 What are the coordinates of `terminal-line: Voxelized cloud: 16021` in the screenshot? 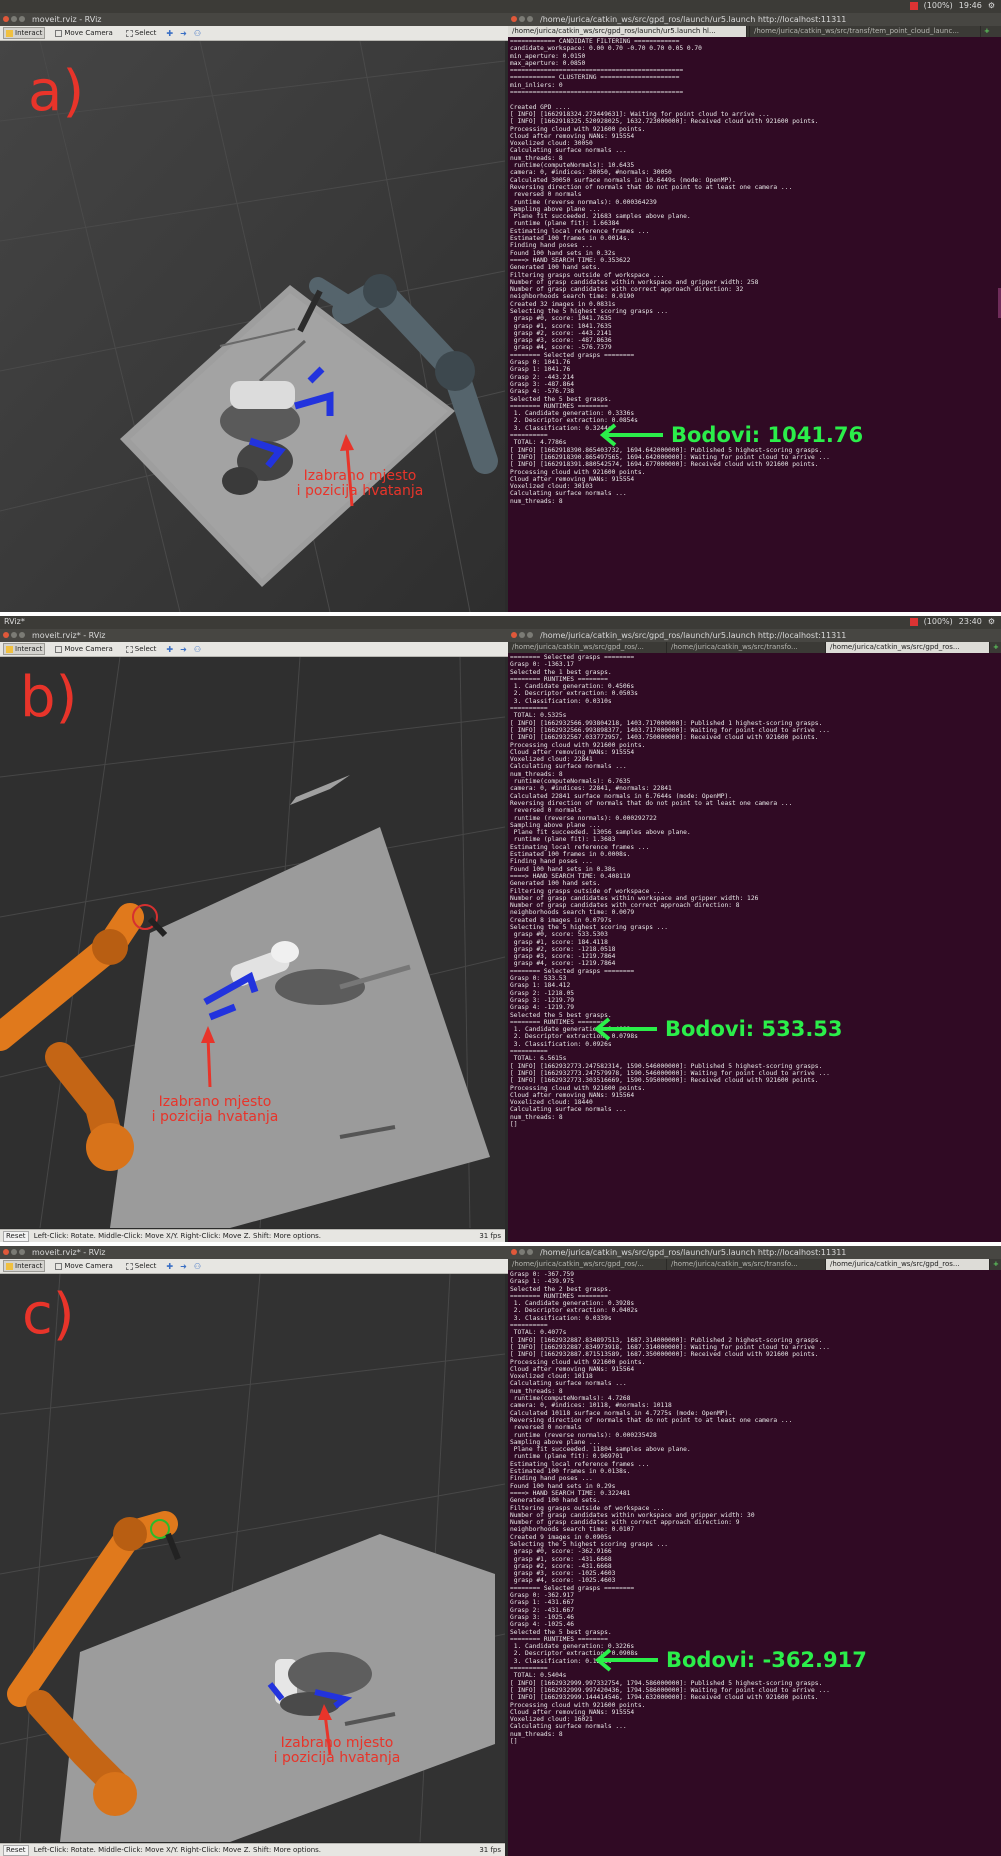 It's located at (551, 1720).